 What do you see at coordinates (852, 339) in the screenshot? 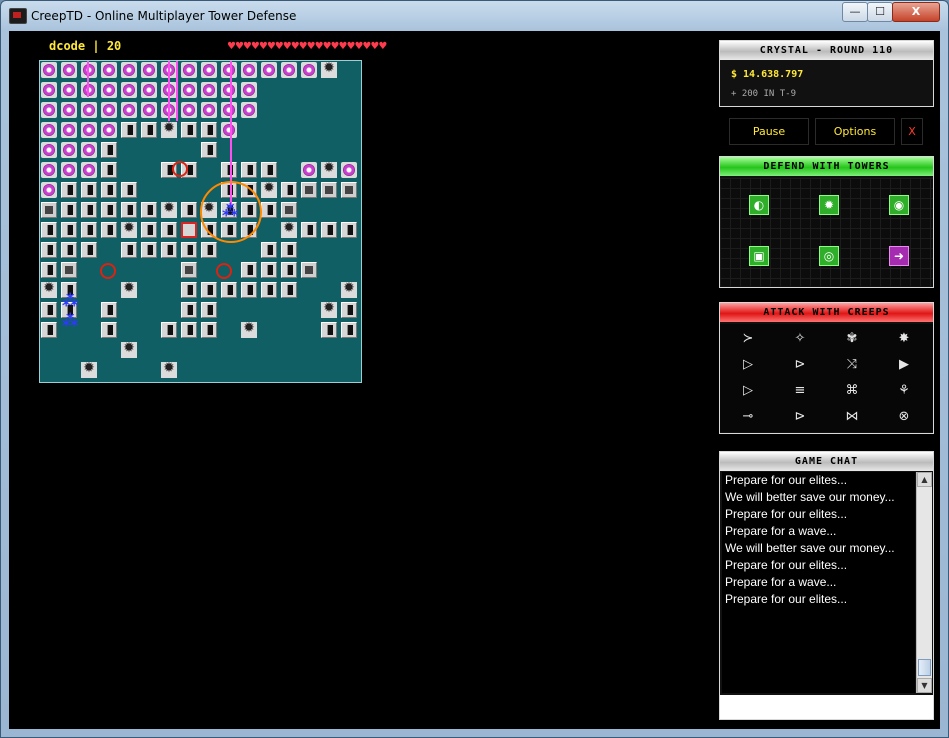
I see `creep-3-icon: ✾` at bounding box center [852, 339].